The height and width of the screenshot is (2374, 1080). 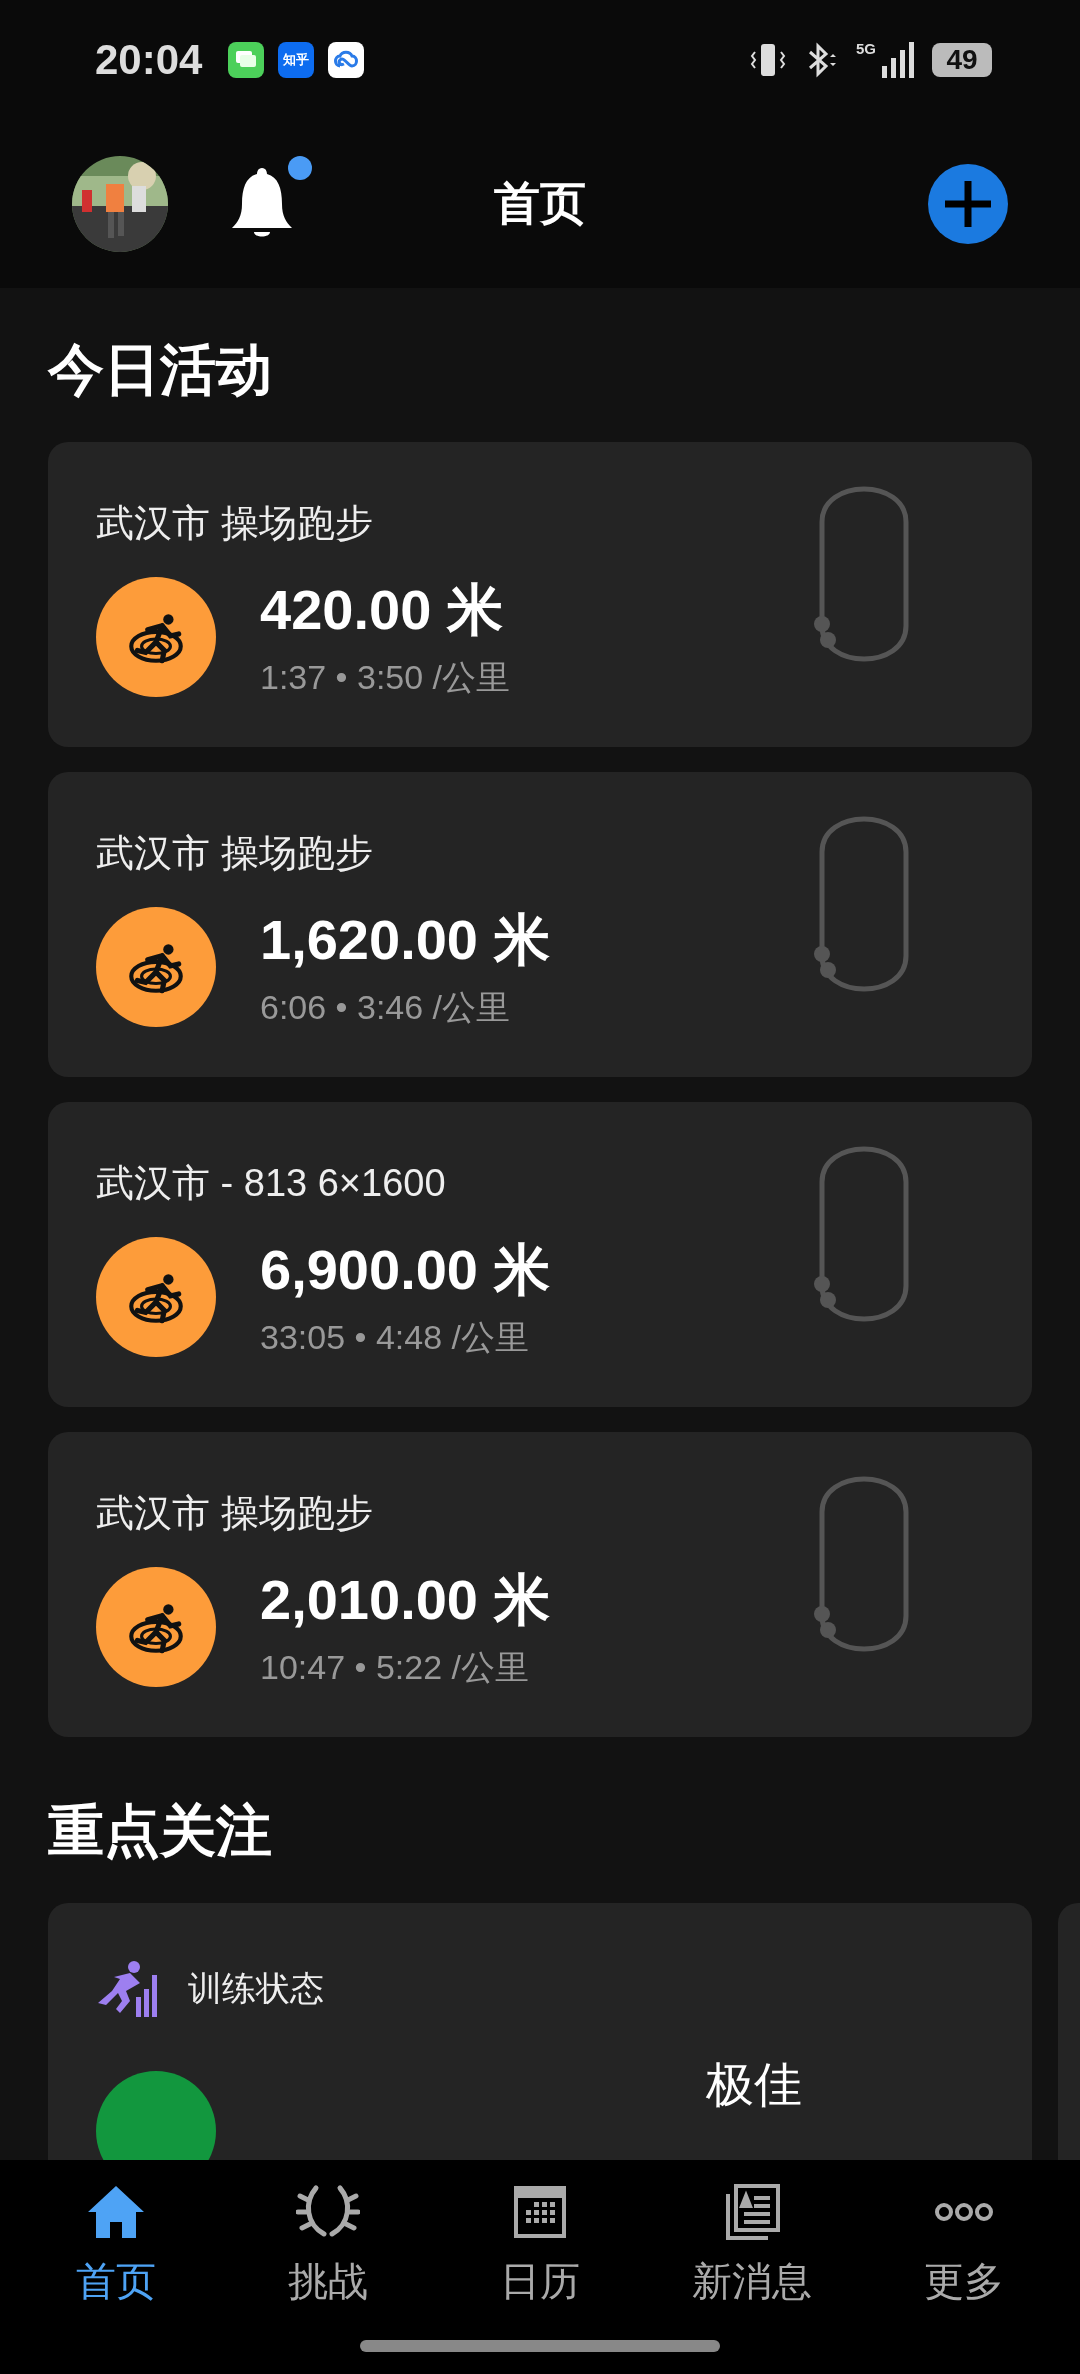 I want to click on activity-details: 6:06 • 3:46 /公里, so click(x=386, y=1007).